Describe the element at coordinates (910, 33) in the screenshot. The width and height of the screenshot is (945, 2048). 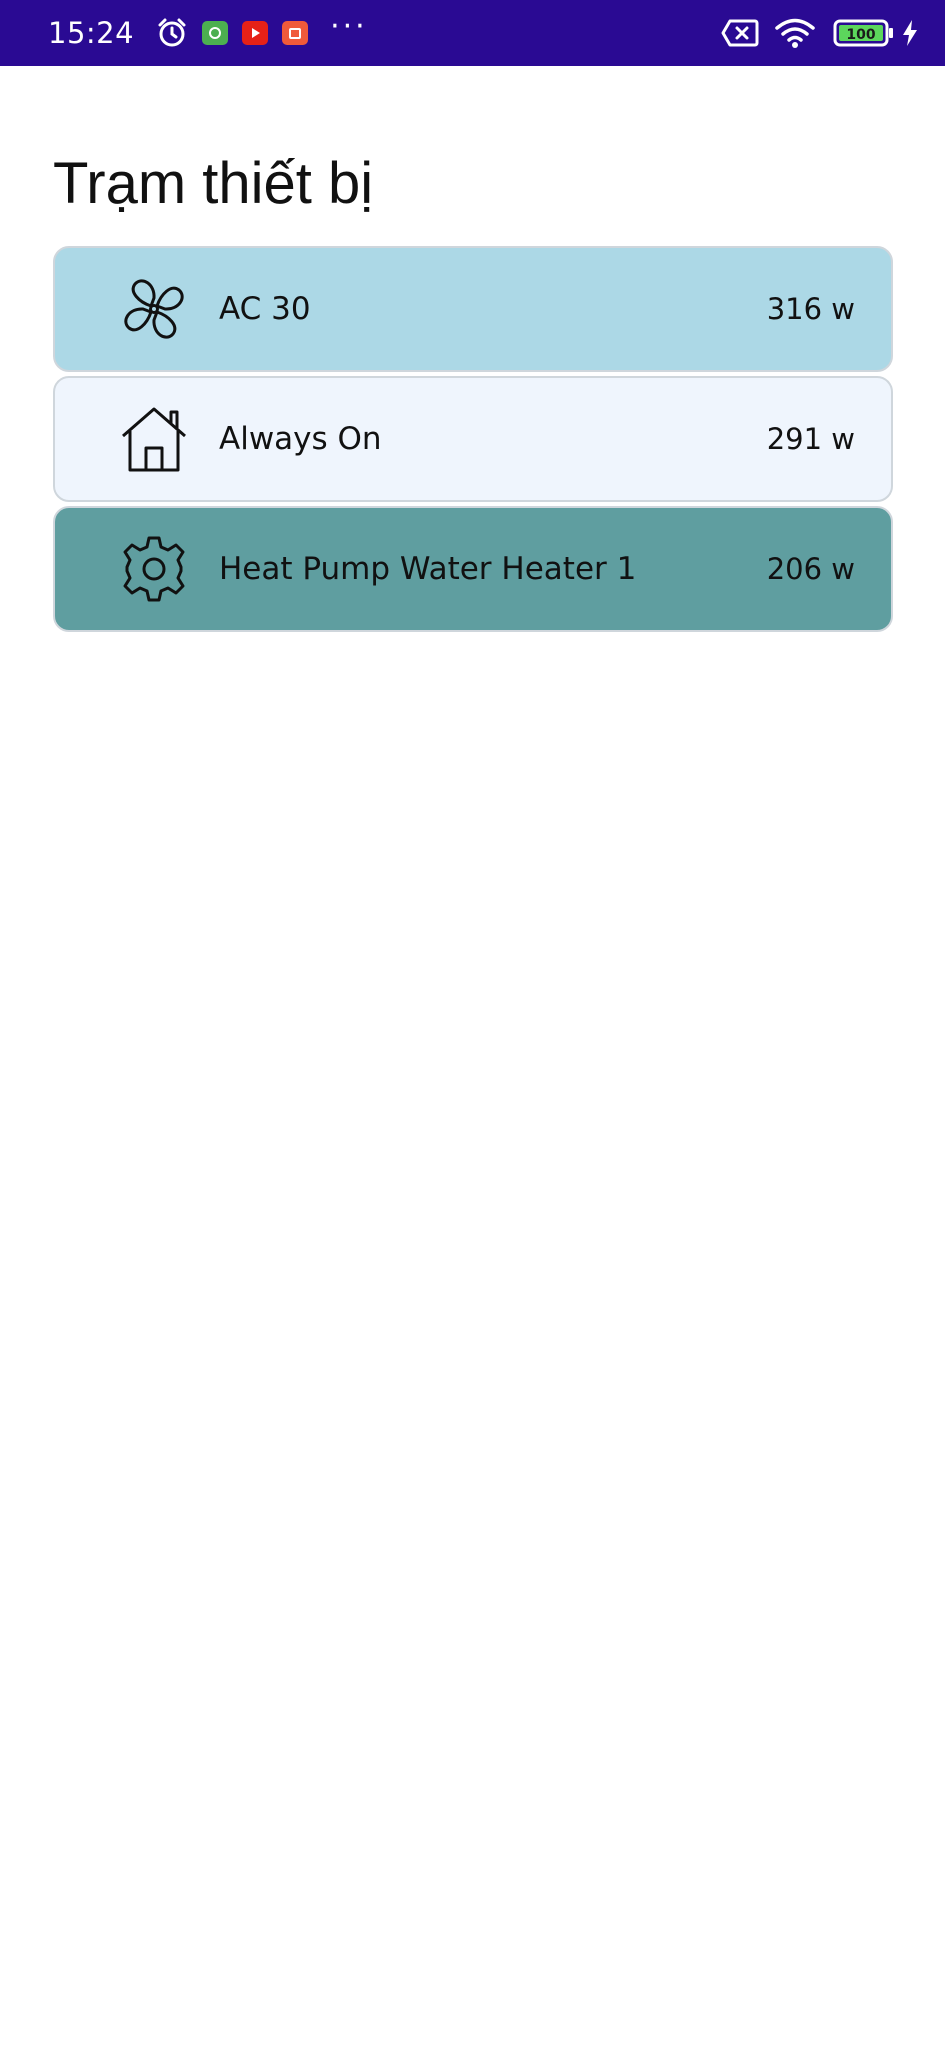
I see `charging-icon` at that location.